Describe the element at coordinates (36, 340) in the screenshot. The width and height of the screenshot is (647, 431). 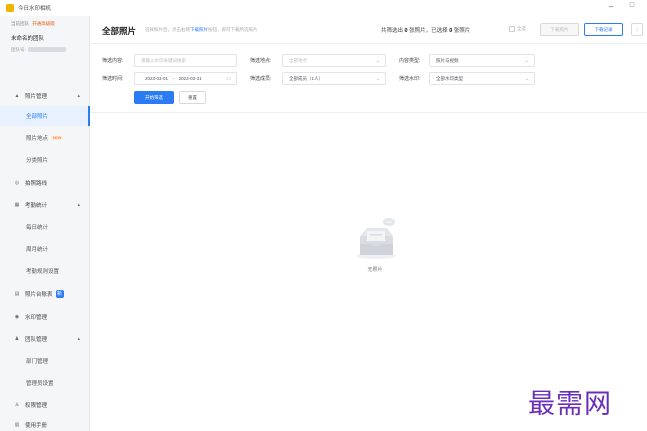
I see `sidebar-item-label: 团队管理` at that location.